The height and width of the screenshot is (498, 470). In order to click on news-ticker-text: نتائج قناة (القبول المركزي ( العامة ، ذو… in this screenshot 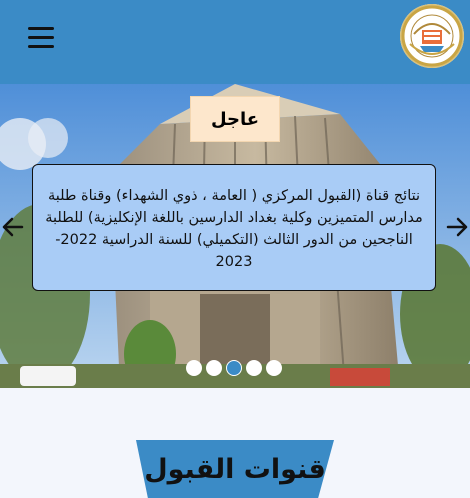, I will do `click(234, 229)`.